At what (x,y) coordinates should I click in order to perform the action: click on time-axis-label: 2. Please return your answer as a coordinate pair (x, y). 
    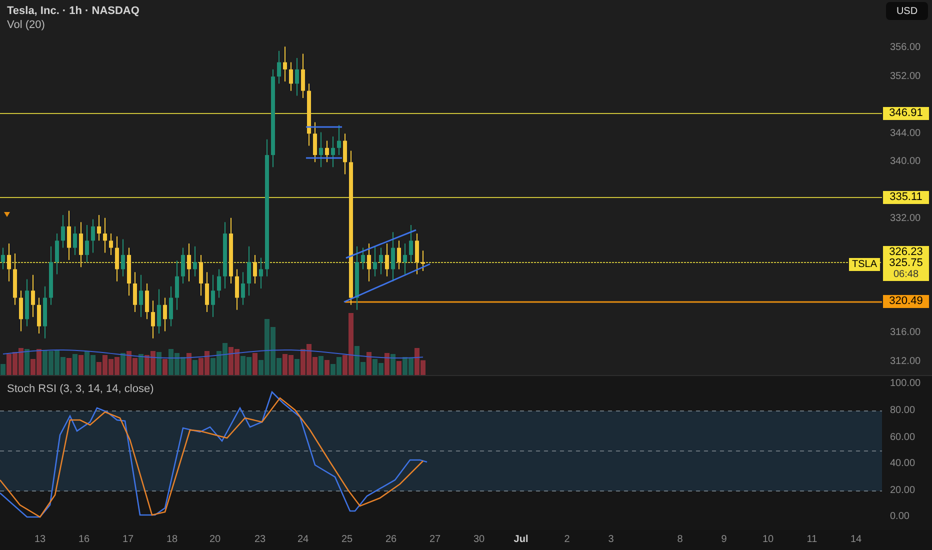
    Looking at the image, I should click on (567, 540).